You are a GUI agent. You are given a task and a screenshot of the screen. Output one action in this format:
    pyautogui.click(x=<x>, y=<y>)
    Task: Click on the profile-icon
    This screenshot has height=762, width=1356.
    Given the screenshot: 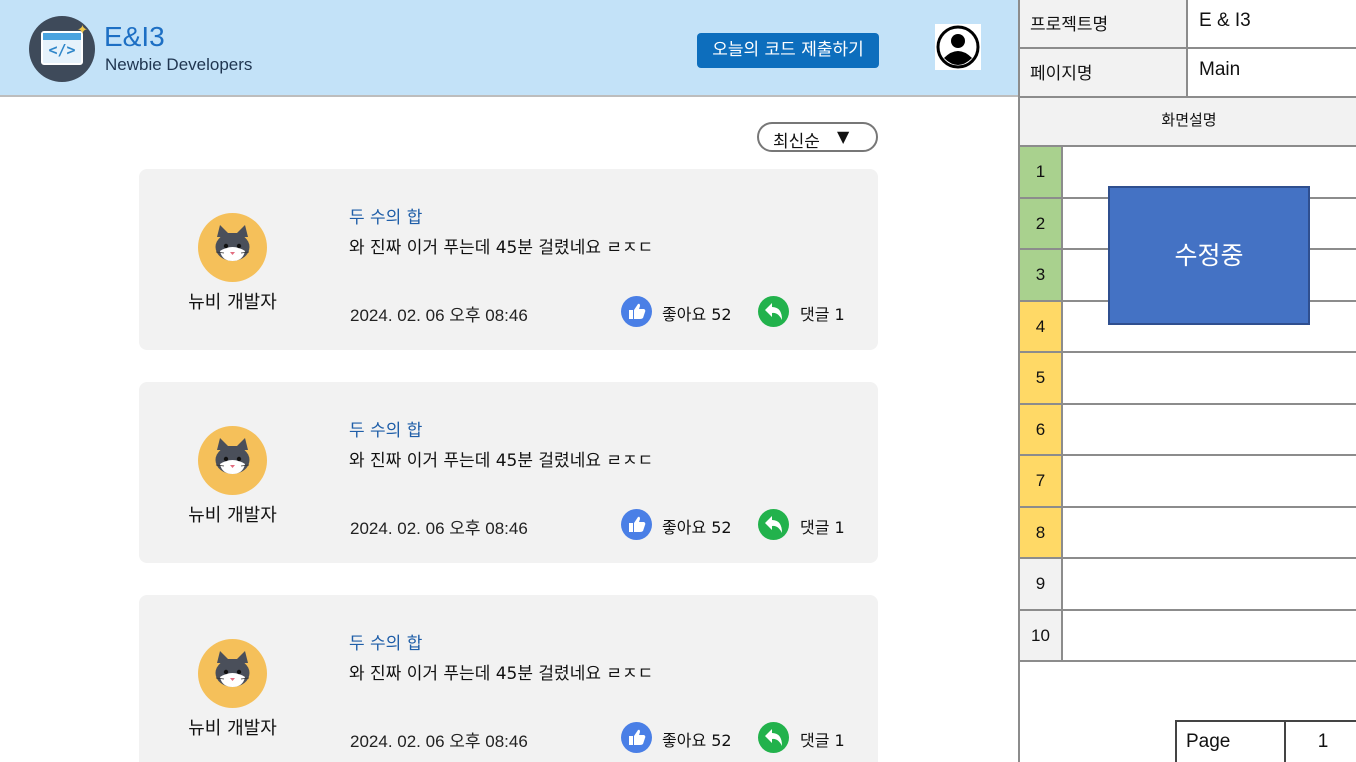 What is the action you would take?
    pyautogui.click(x=958, y=47)
    